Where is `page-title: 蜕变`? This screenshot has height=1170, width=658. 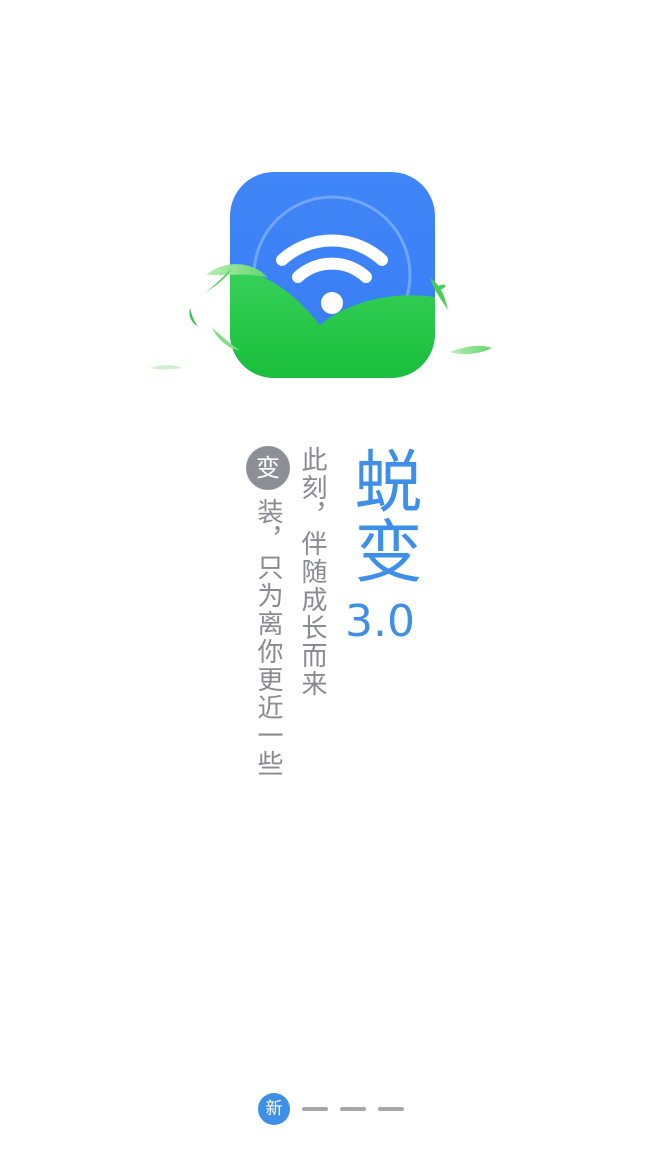 page-title: 蜕变 is located at coordinates (381, 516).